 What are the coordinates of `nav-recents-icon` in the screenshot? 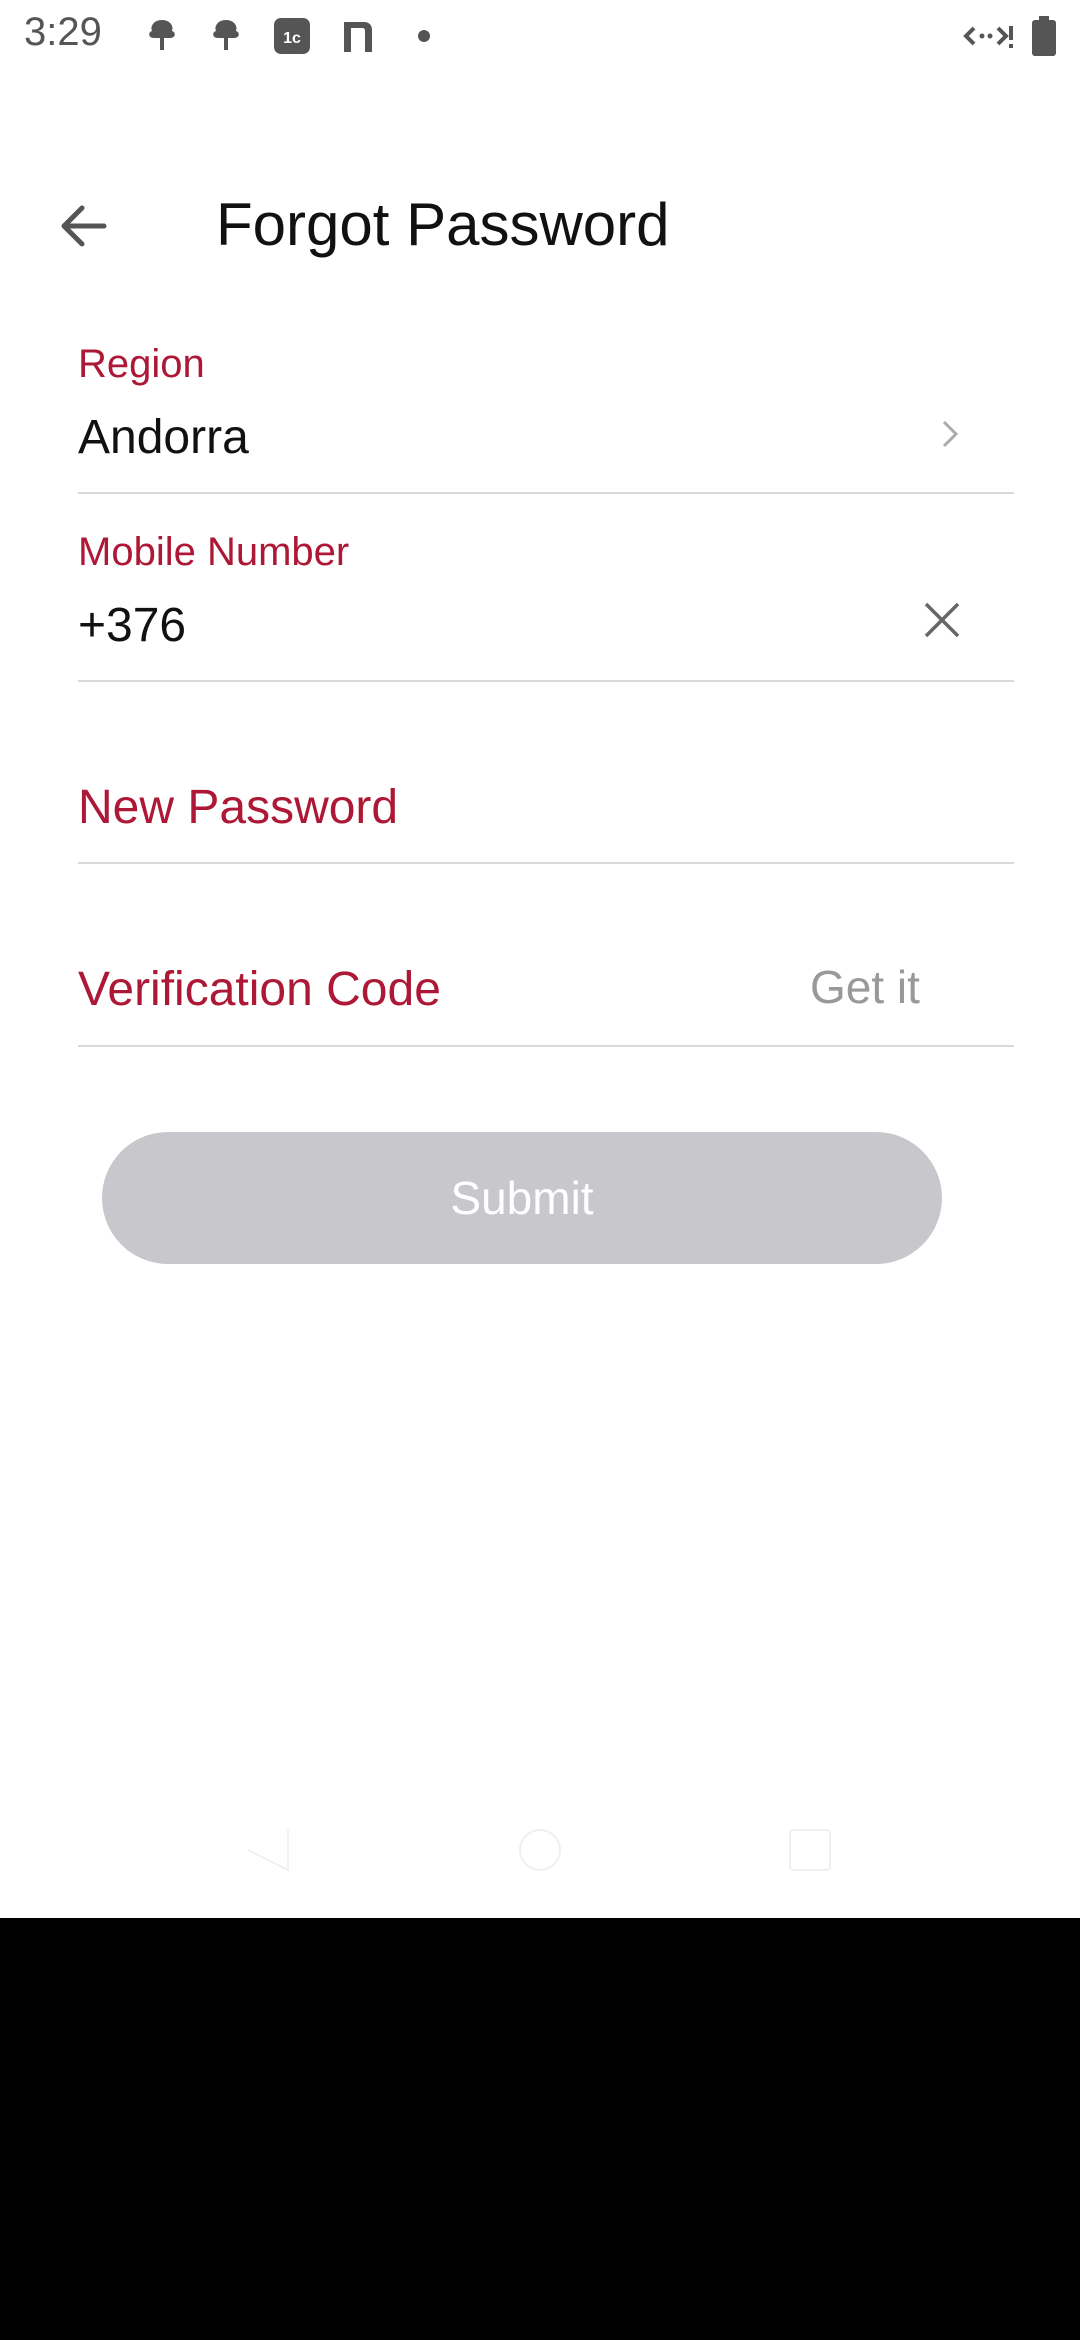 It's located at (810, 1850).